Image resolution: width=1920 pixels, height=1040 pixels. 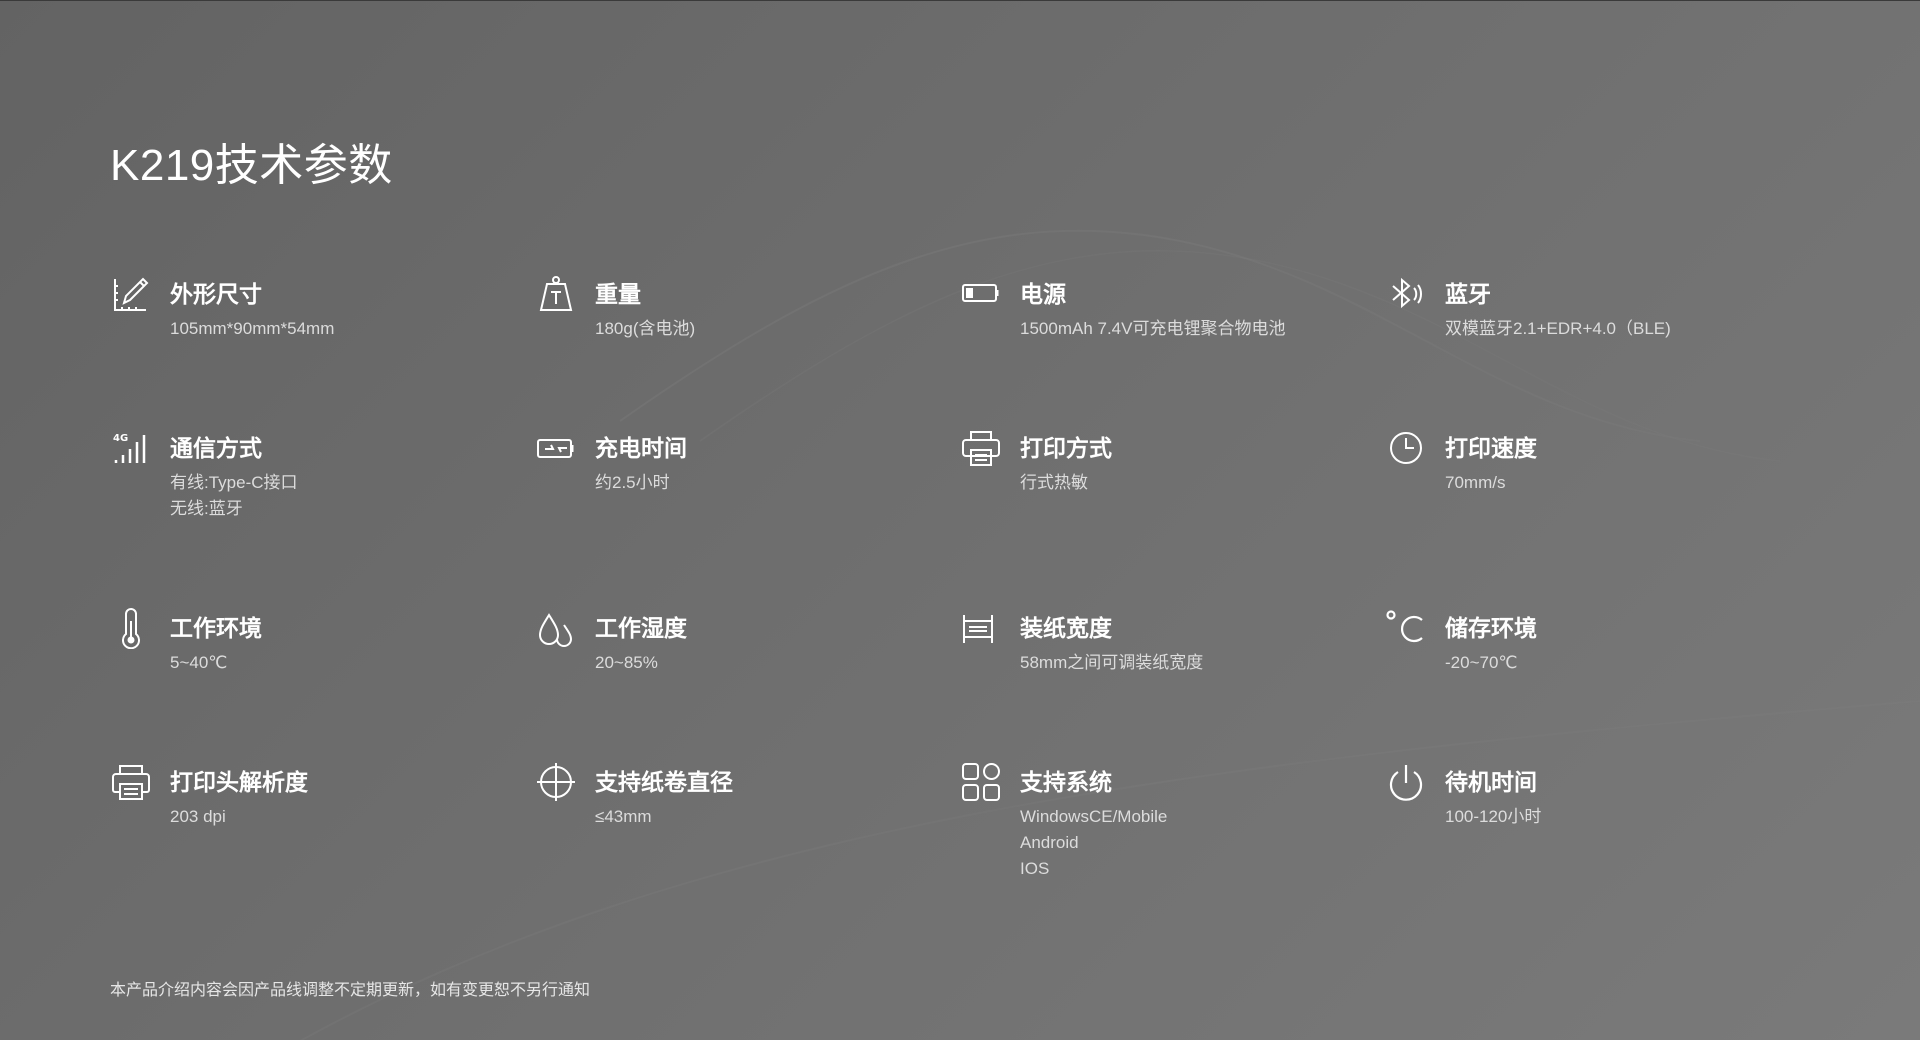 I want to click on battery-icon, so click(x=981, y=294).